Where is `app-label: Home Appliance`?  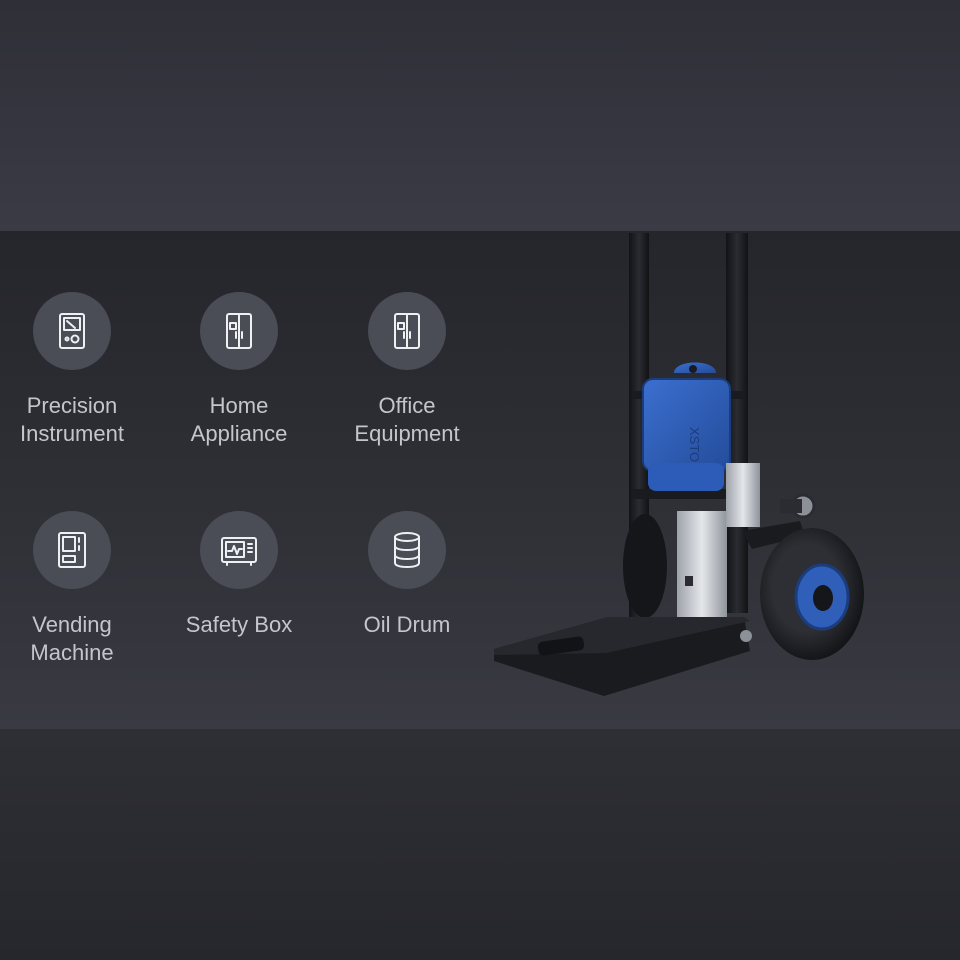 app-label: Home Appliance is located at coordinates (239, 419).